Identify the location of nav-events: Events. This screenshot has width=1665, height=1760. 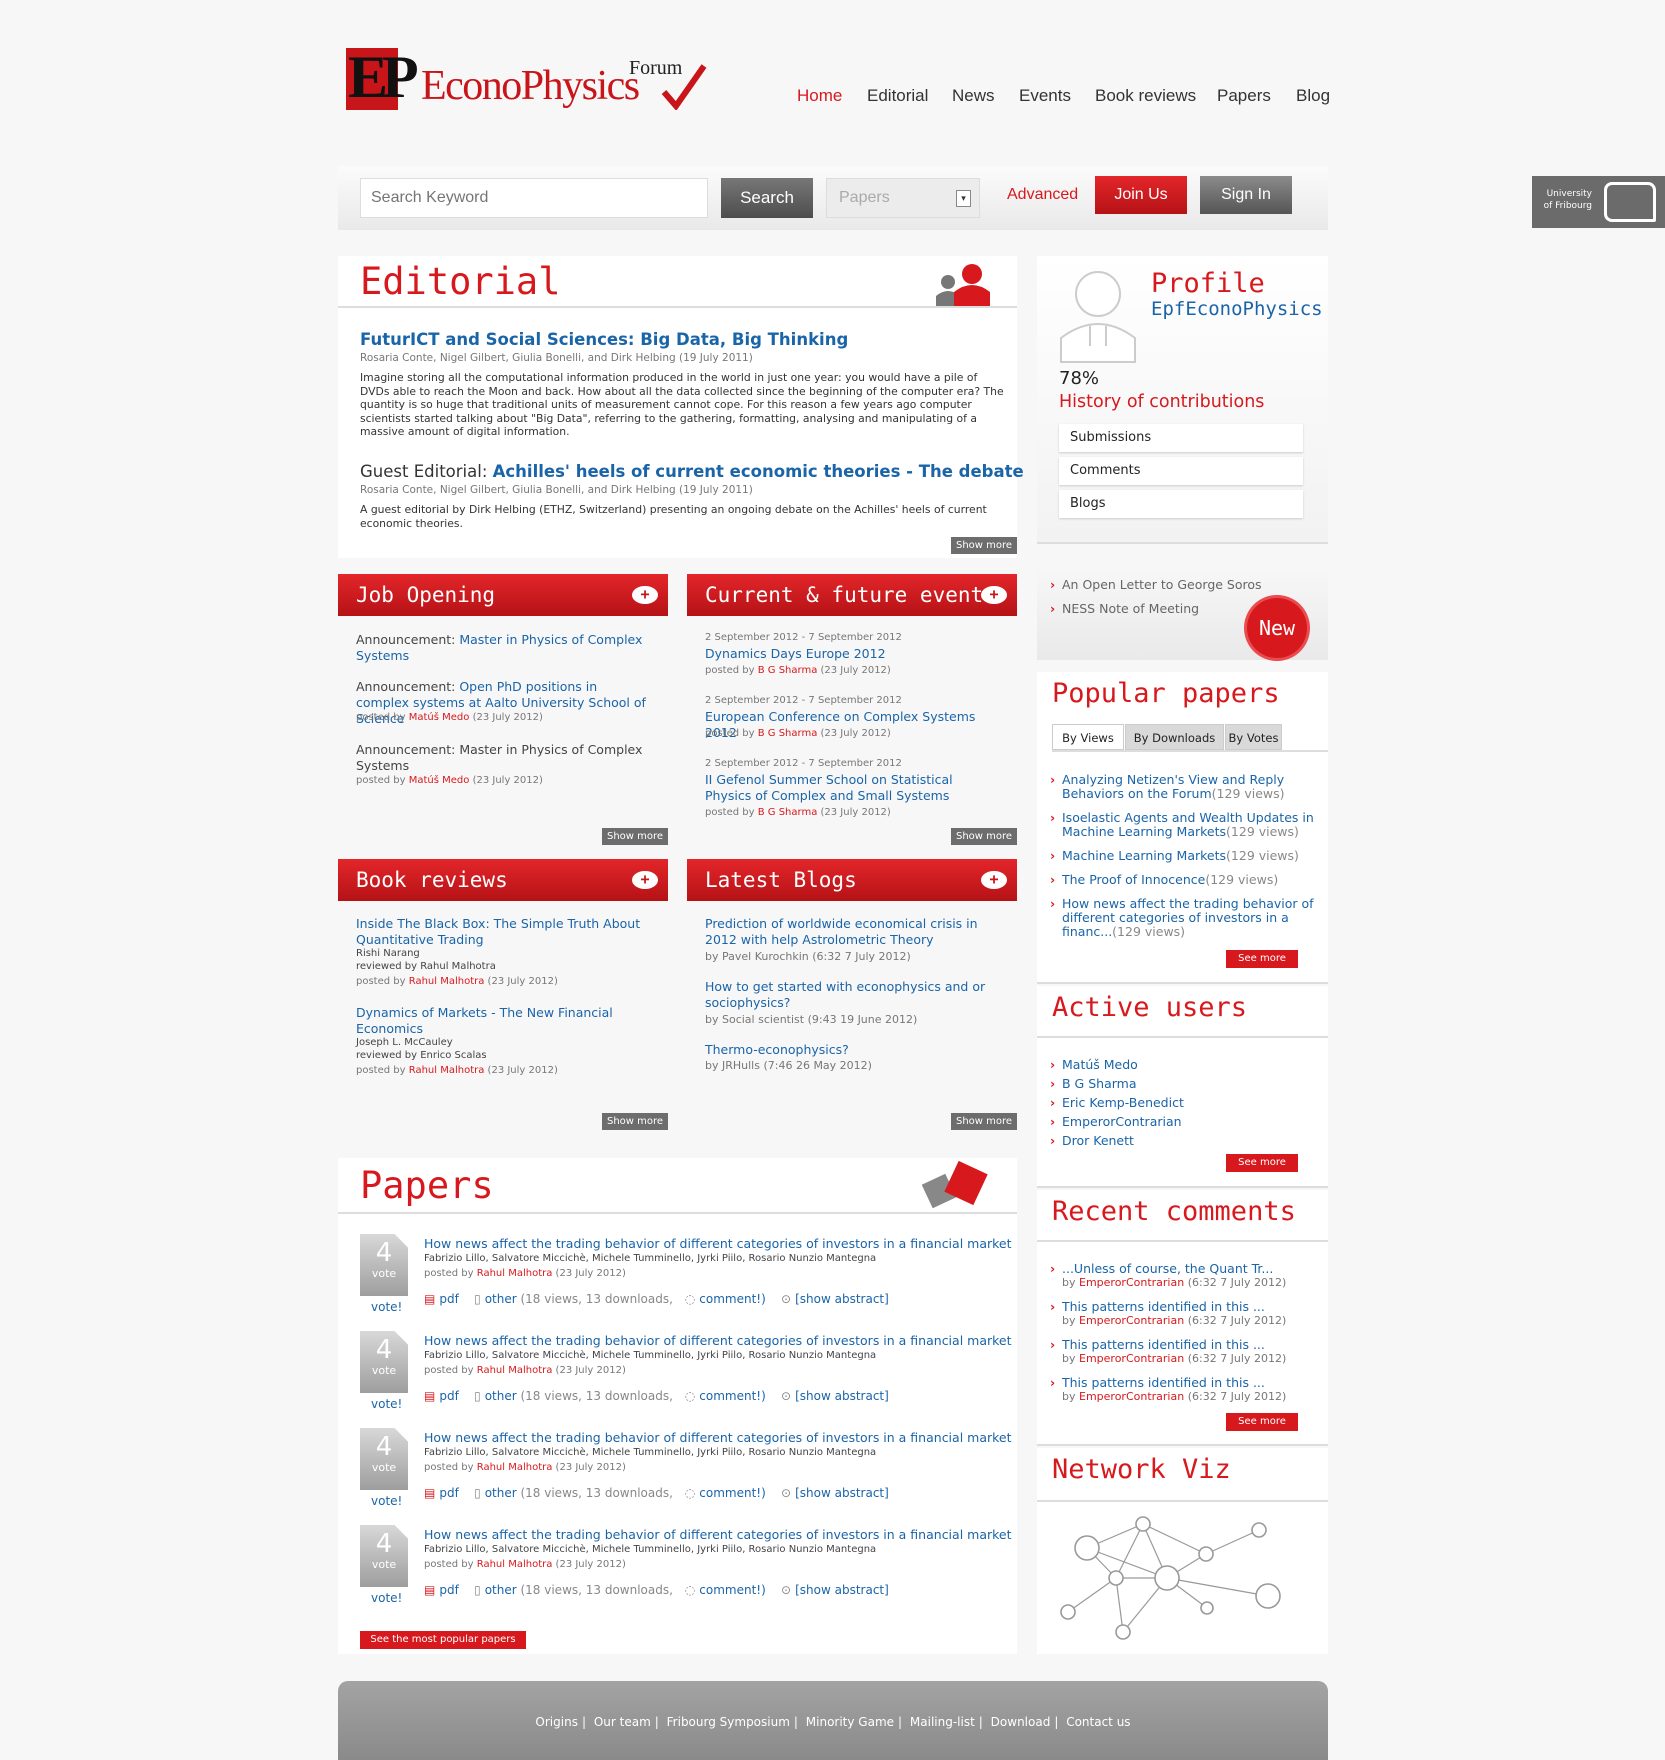
(1045, 96).